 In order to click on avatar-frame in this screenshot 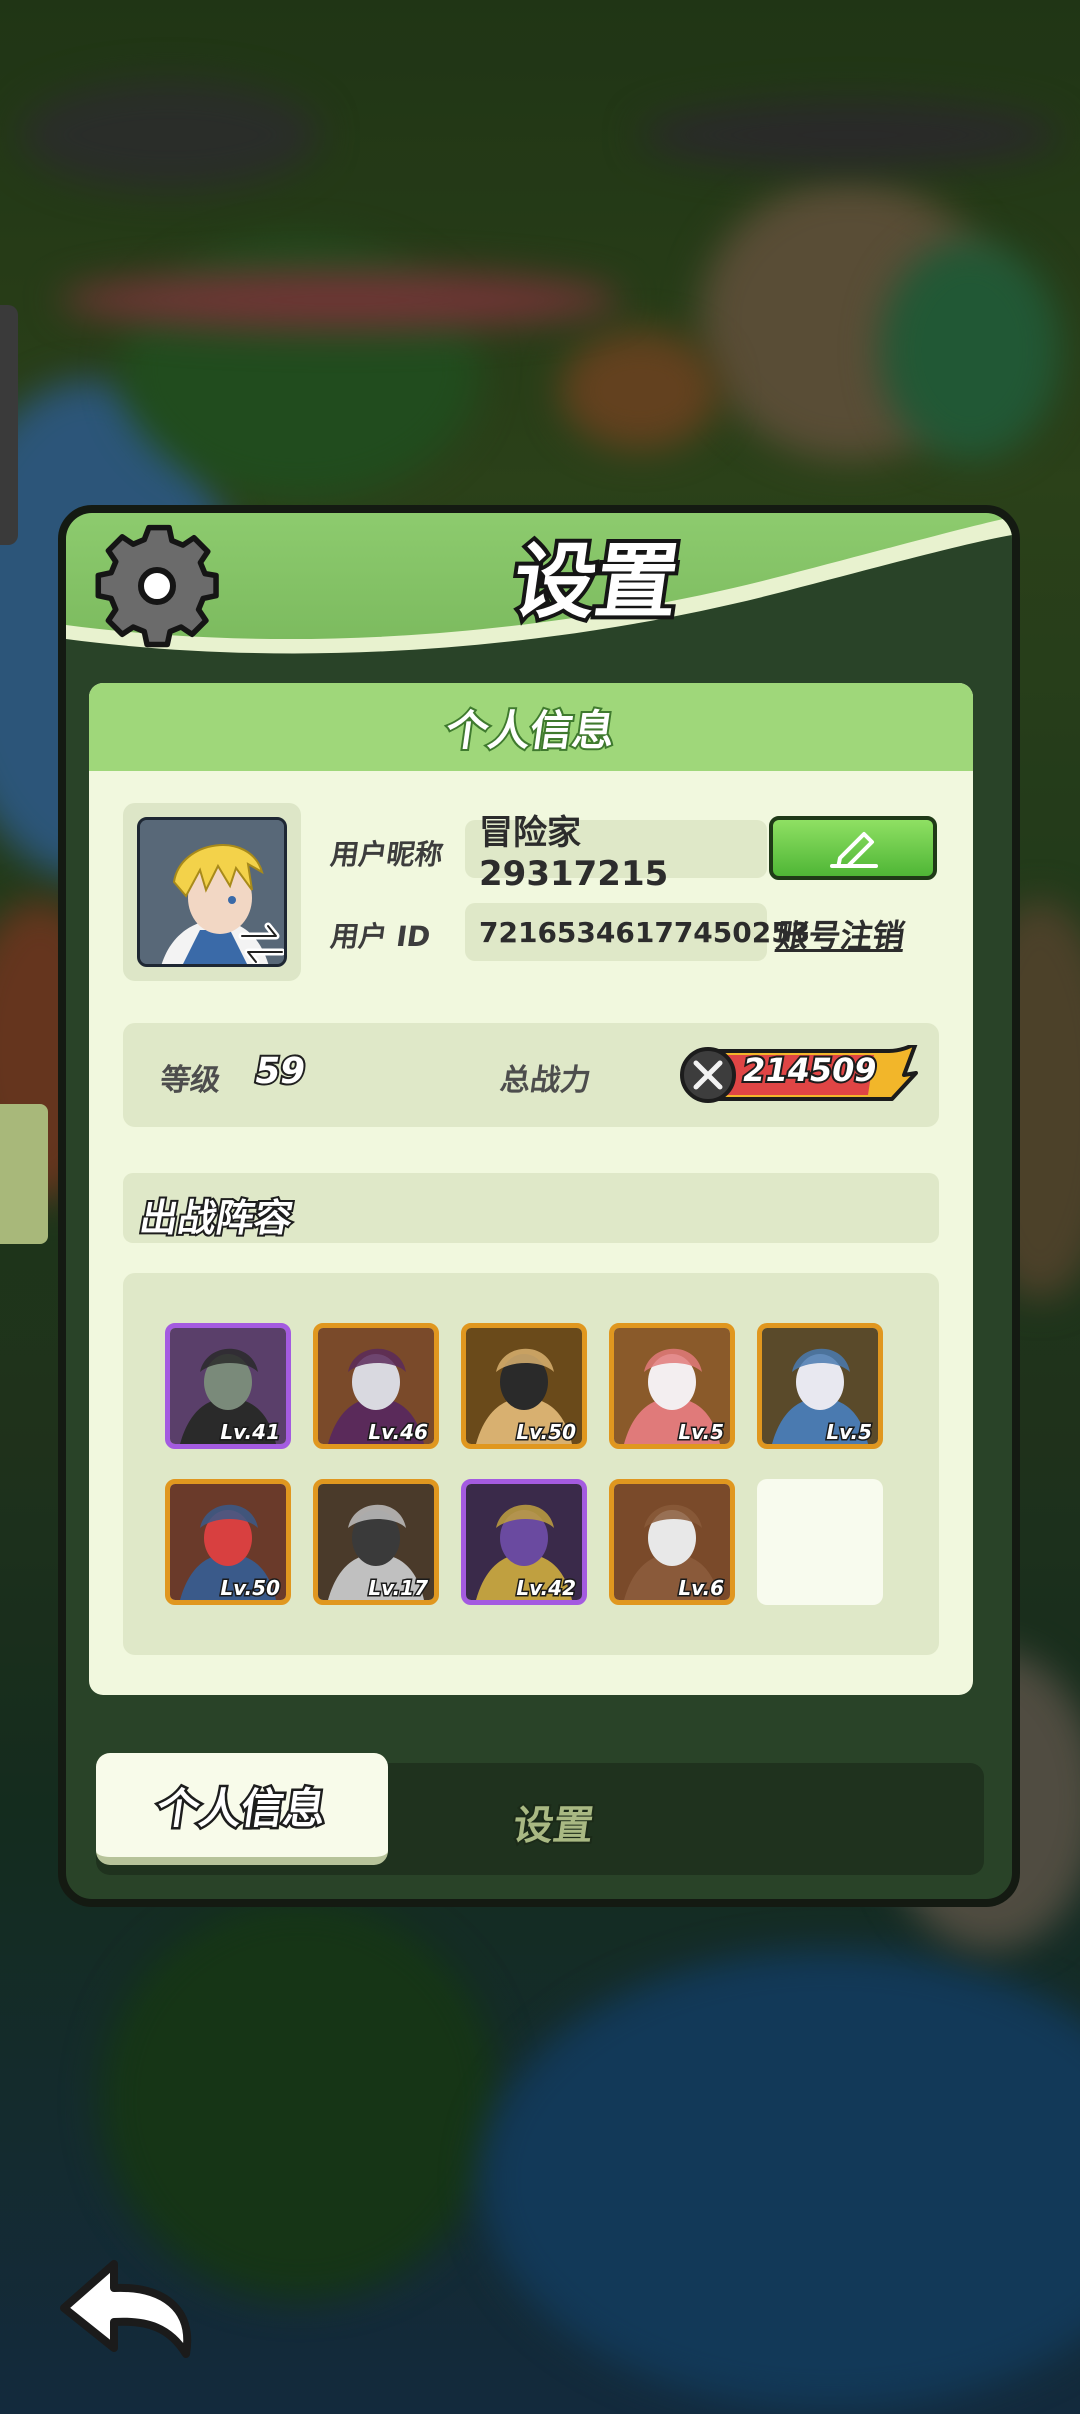, I will do `click(212, 892)`.